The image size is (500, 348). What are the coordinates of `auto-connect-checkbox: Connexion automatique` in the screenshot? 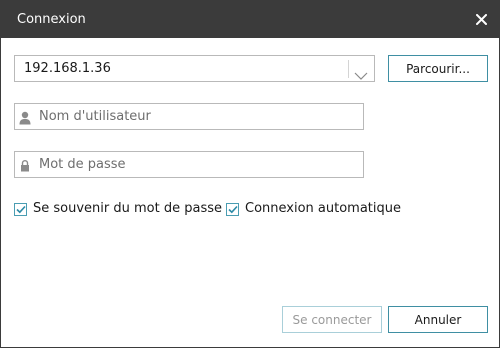 It's located at (313, 209).